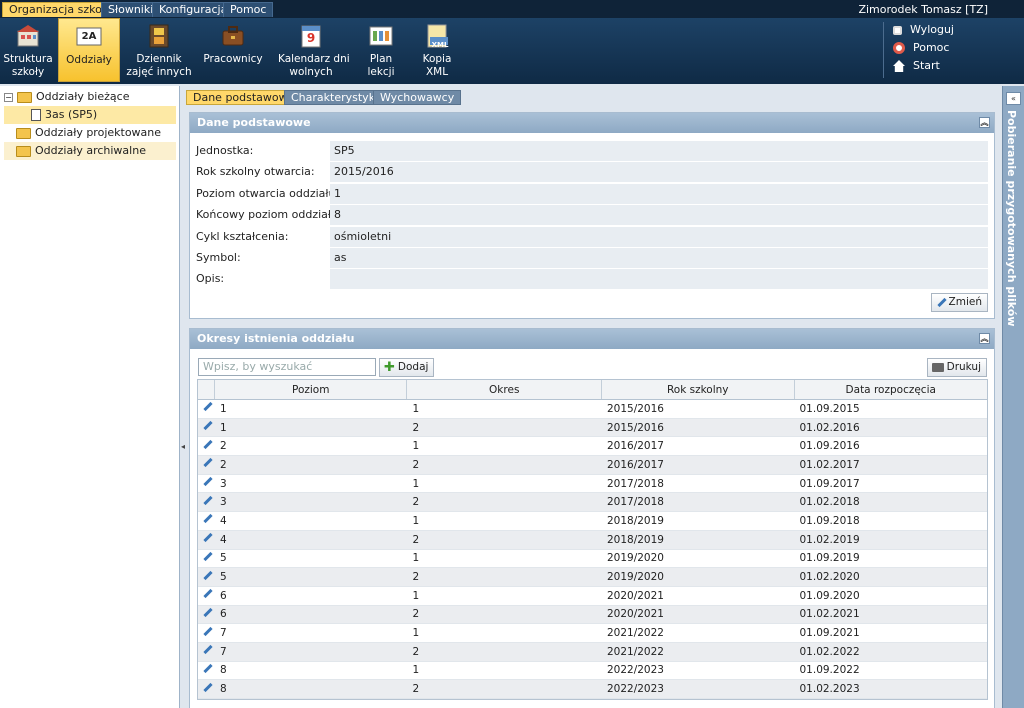 Image resolution: width=1024 pixels, height=708 pixels. I want to click on table-row: 6 2 2020/2021 01.02.2021, so click(592, 615).